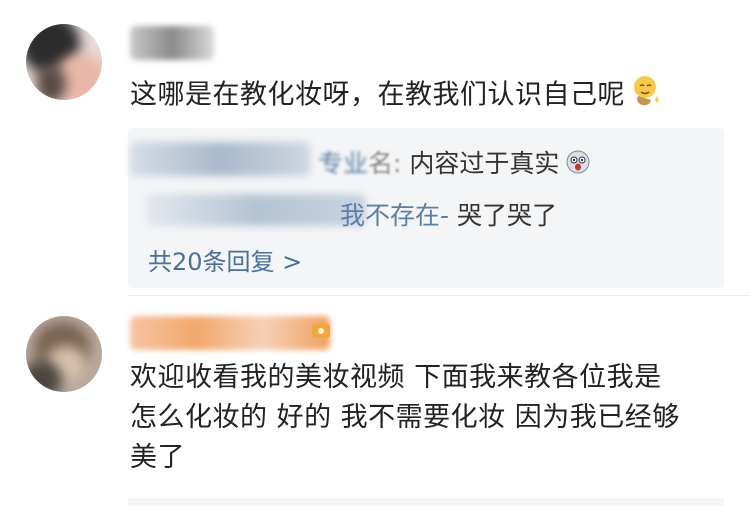  What do you see at coordinates (225, 259) in the screenshot?
I see `more-replies-link: 共20条回复 >` at bounding box center [225, 259].